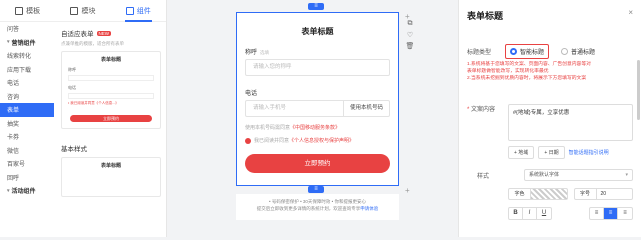 Image resolution: width=641 pixels, height=240 pixels. Describe the element at coordinates (19, 10) in the screenshot. I see `template-icon` at that location.